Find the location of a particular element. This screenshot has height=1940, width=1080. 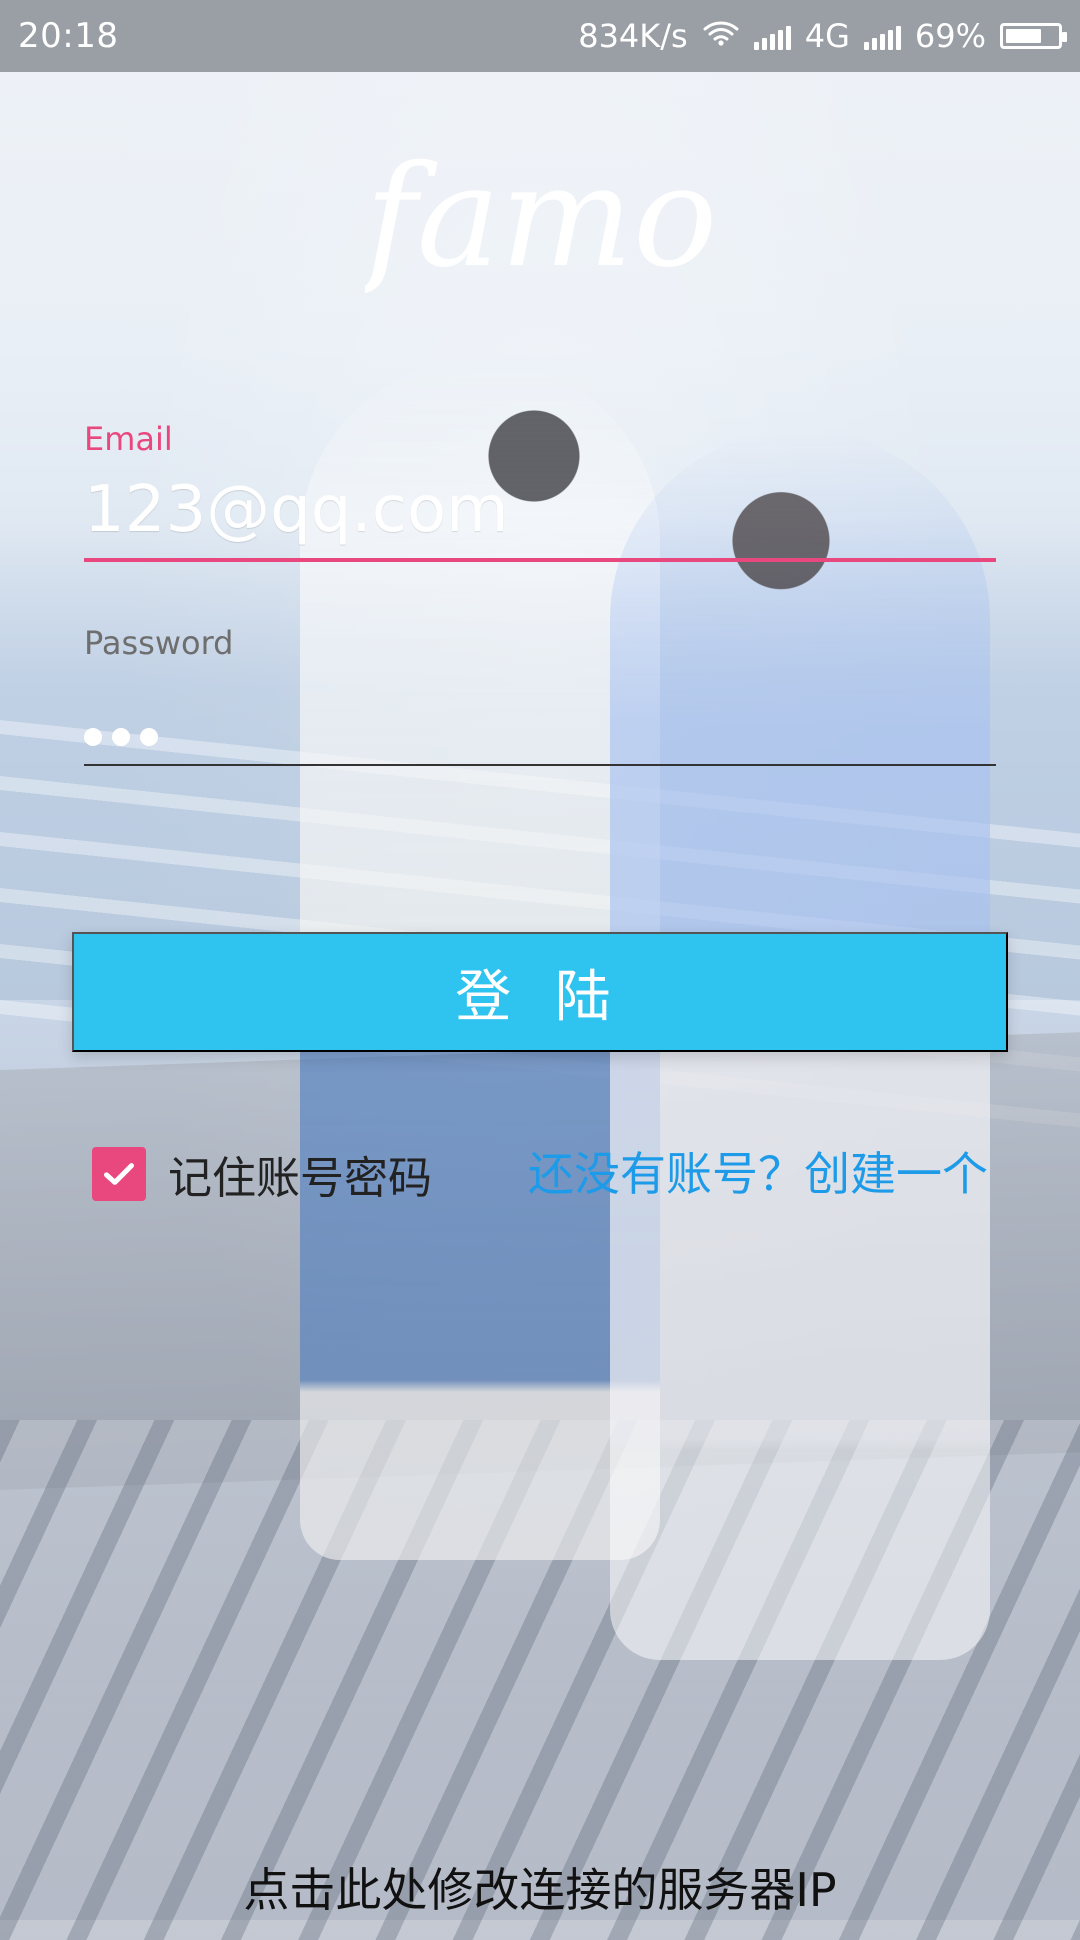

login-button: 登 陆 is located at coordinates (540, 992).